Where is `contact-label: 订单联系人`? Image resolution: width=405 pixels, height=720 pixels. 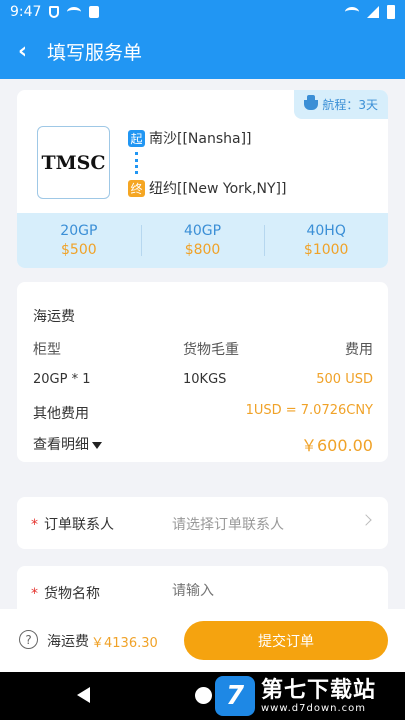
contact-label: 订单联系人 is located at coordinates (79, 525).